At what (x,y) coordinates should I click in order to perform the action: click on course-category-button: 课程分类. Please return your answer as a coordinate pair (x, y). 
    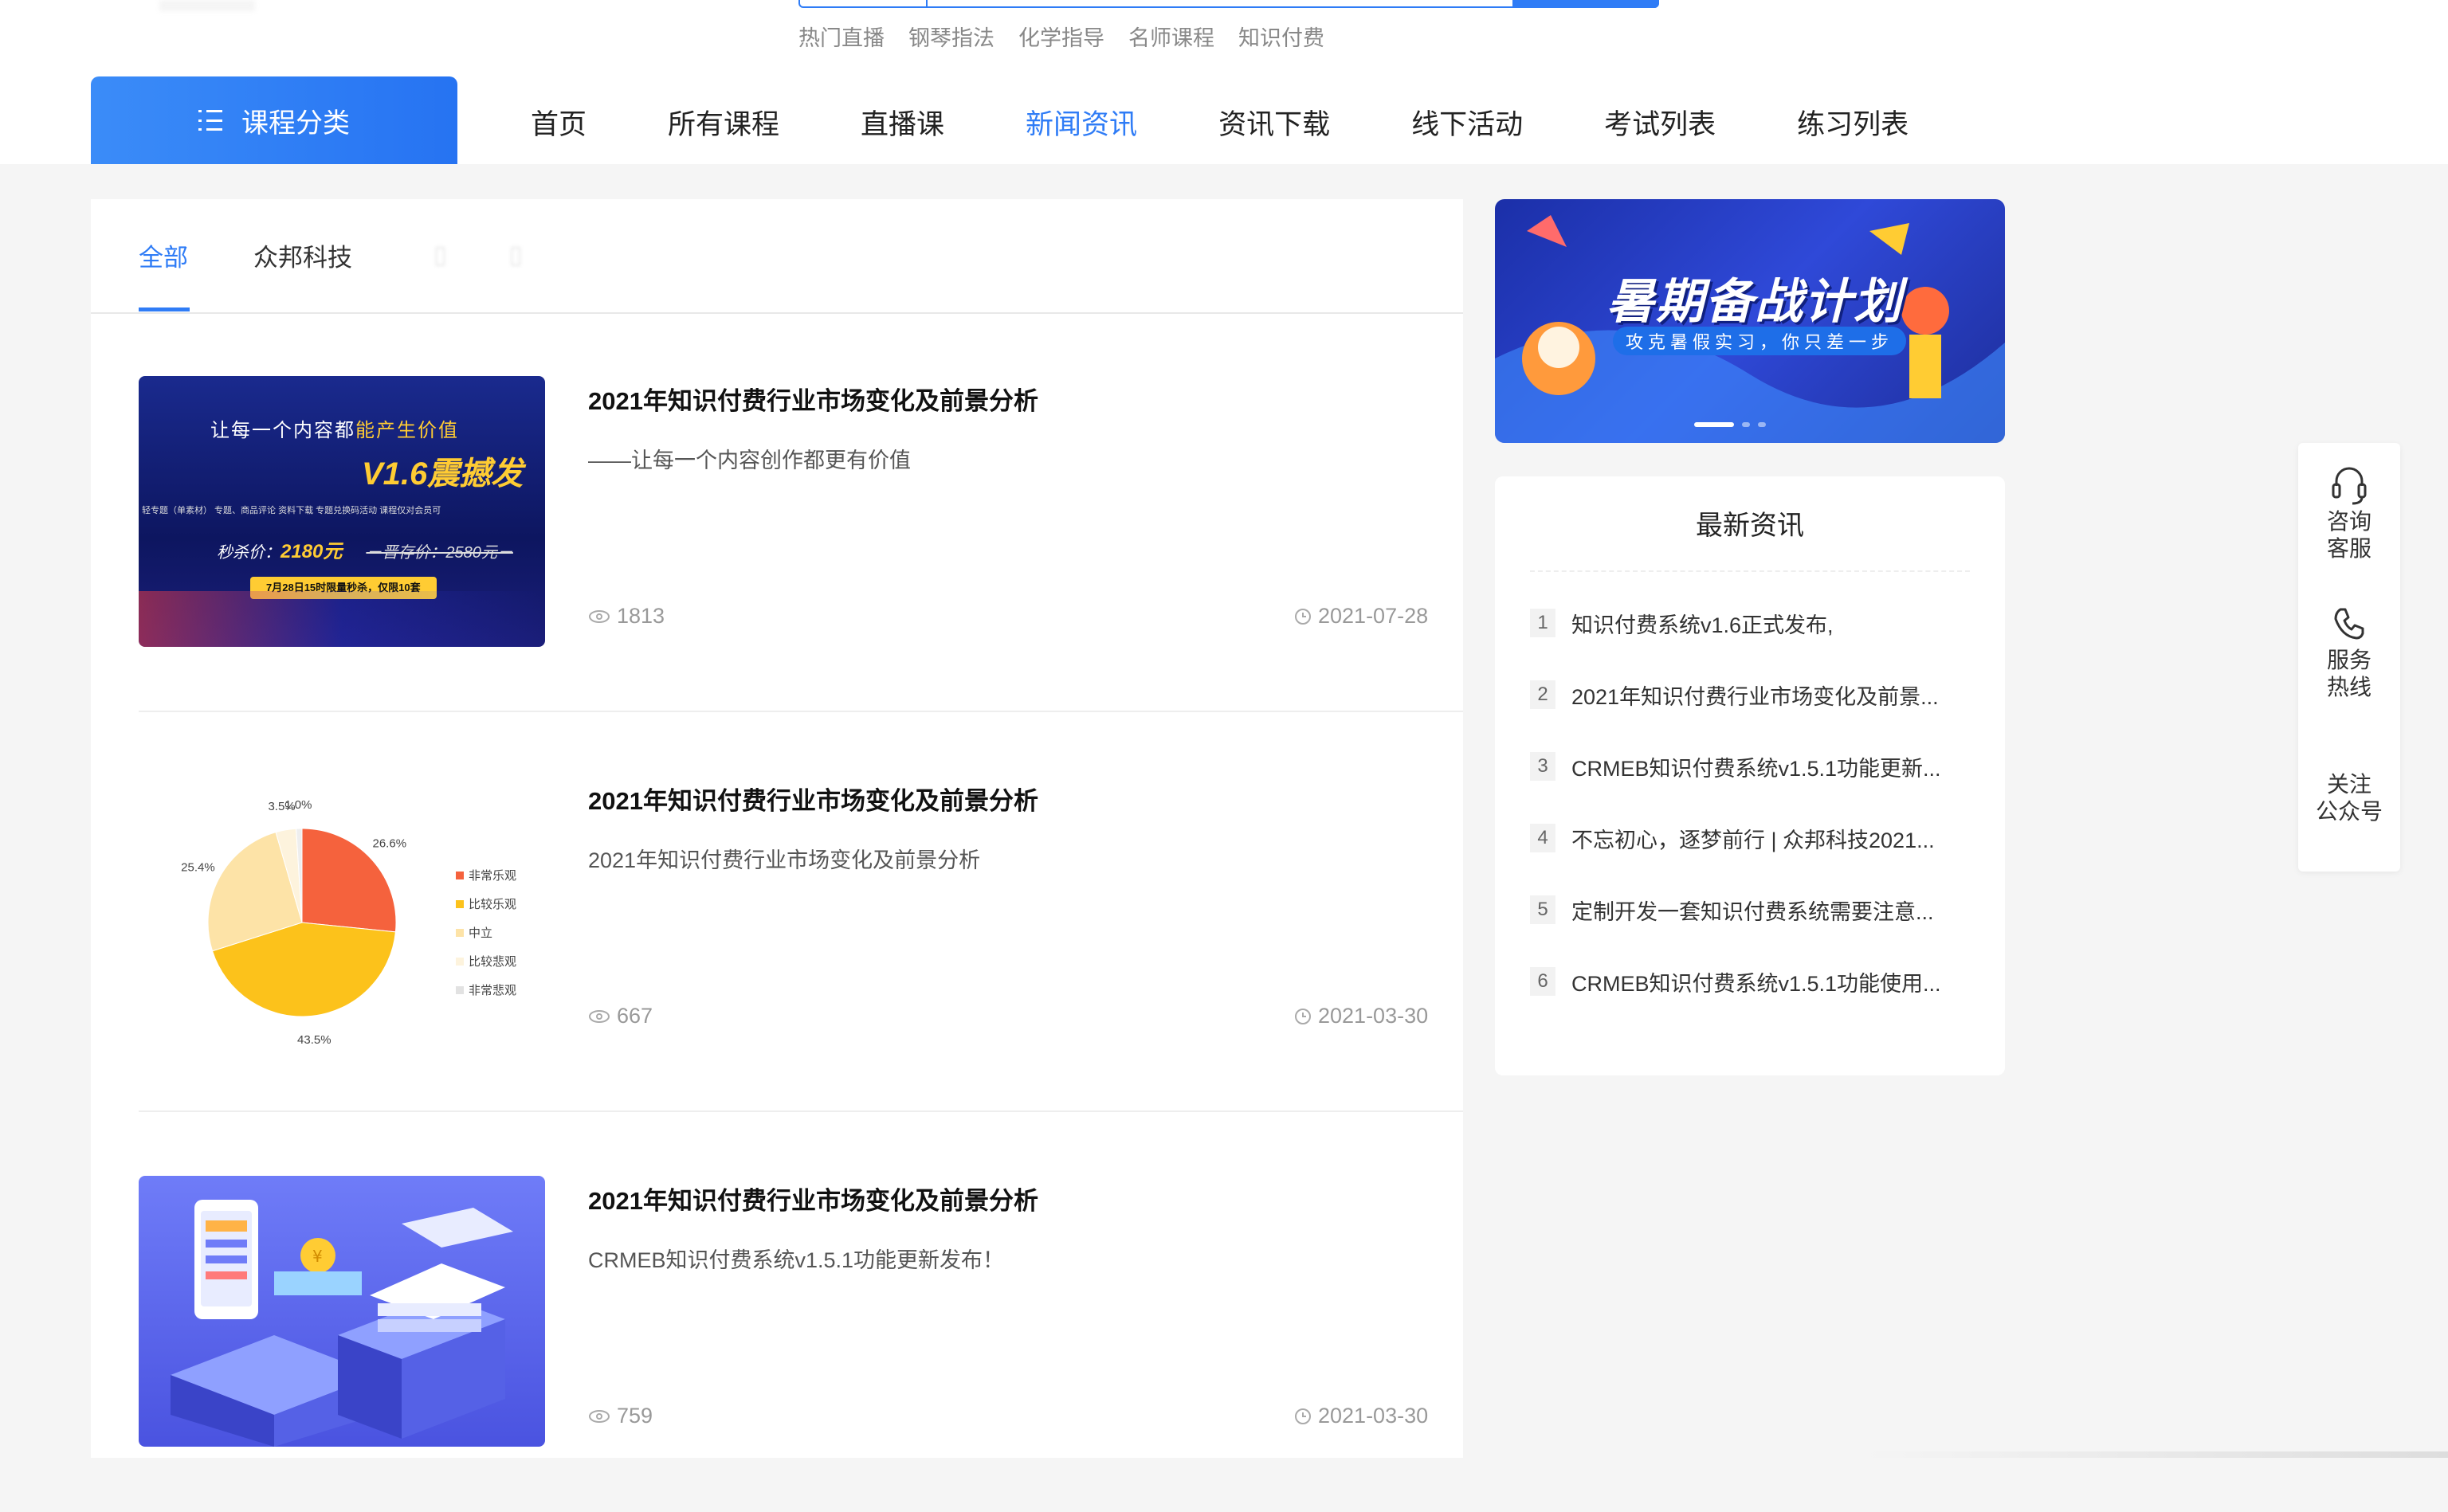
    Looking at the image, I should click on (274, 120).